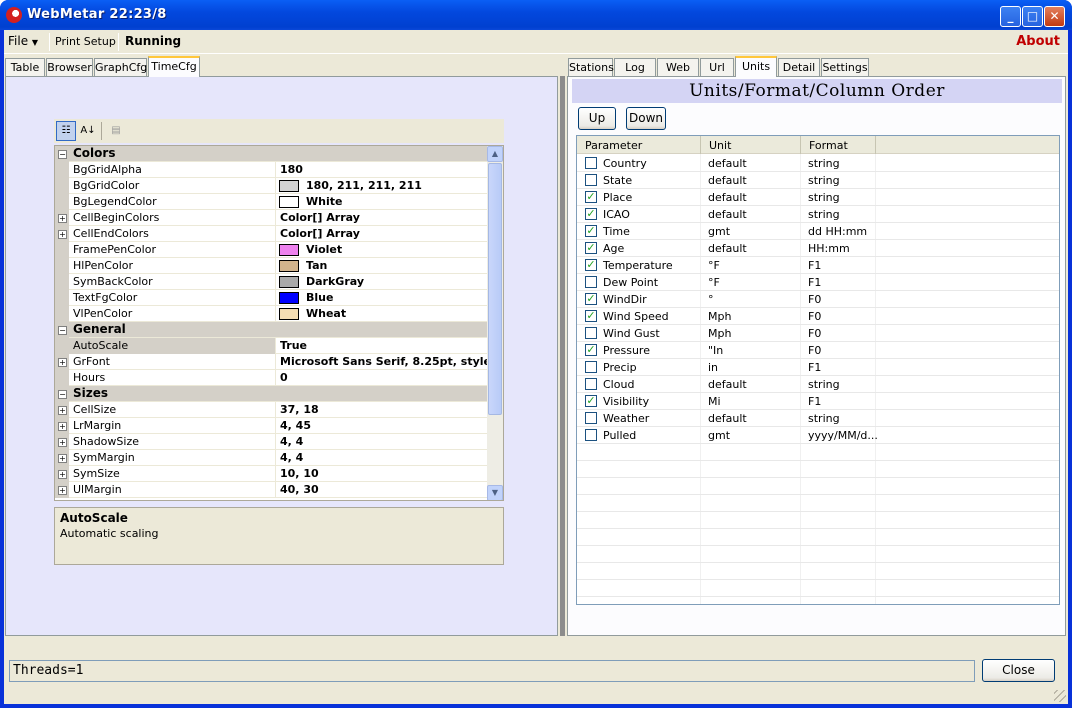 The height and width of the screenshot is (708, 1072). I want to click on tab-graphcfg: GraphCfg, so click(120, 67).